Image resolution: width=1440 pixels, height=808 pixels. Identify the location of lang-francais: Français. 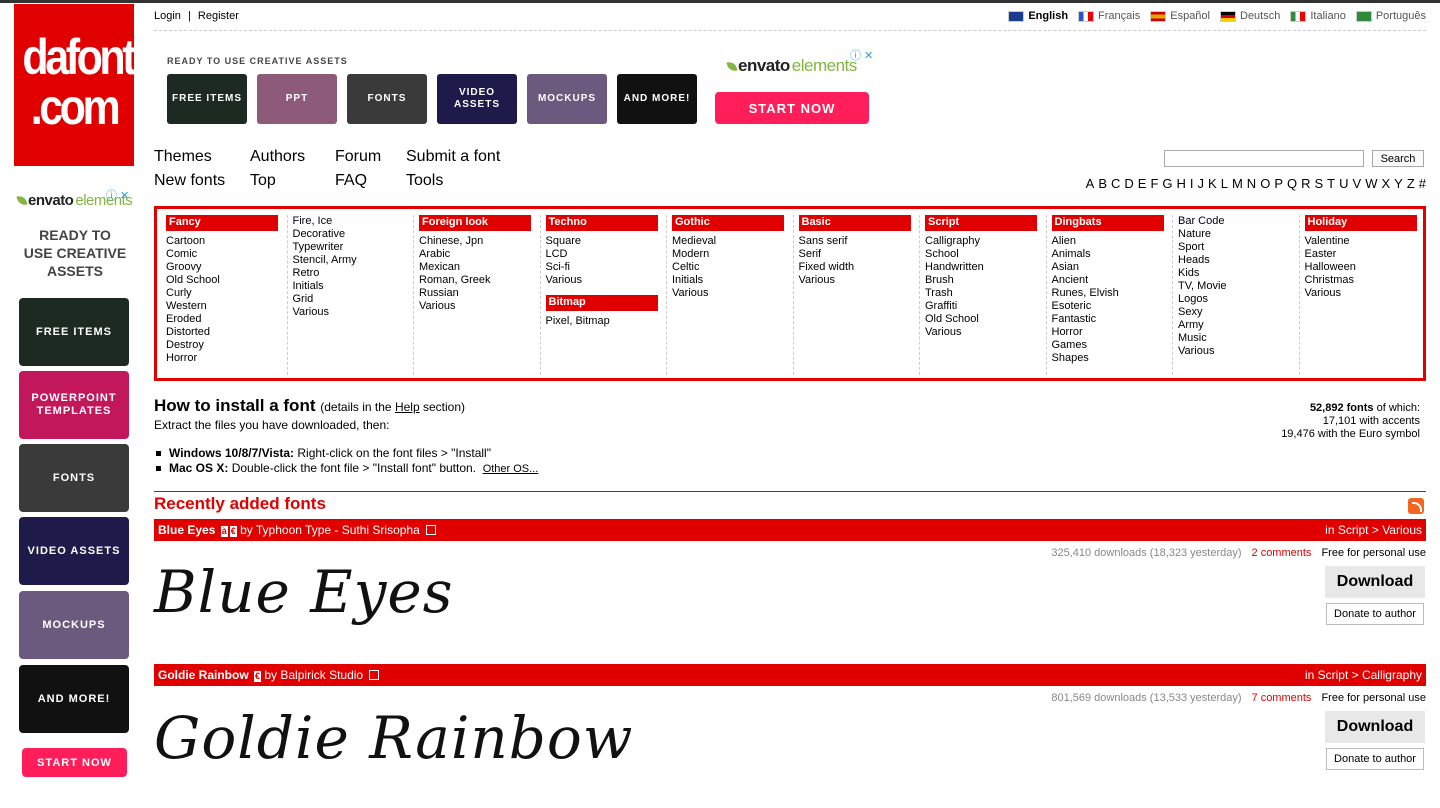
(1109, 16).